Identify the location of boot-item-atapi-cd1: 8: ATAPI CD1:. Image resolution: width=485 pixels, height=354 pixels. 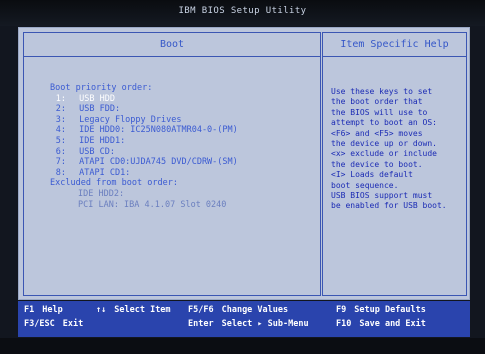
(184, 173).